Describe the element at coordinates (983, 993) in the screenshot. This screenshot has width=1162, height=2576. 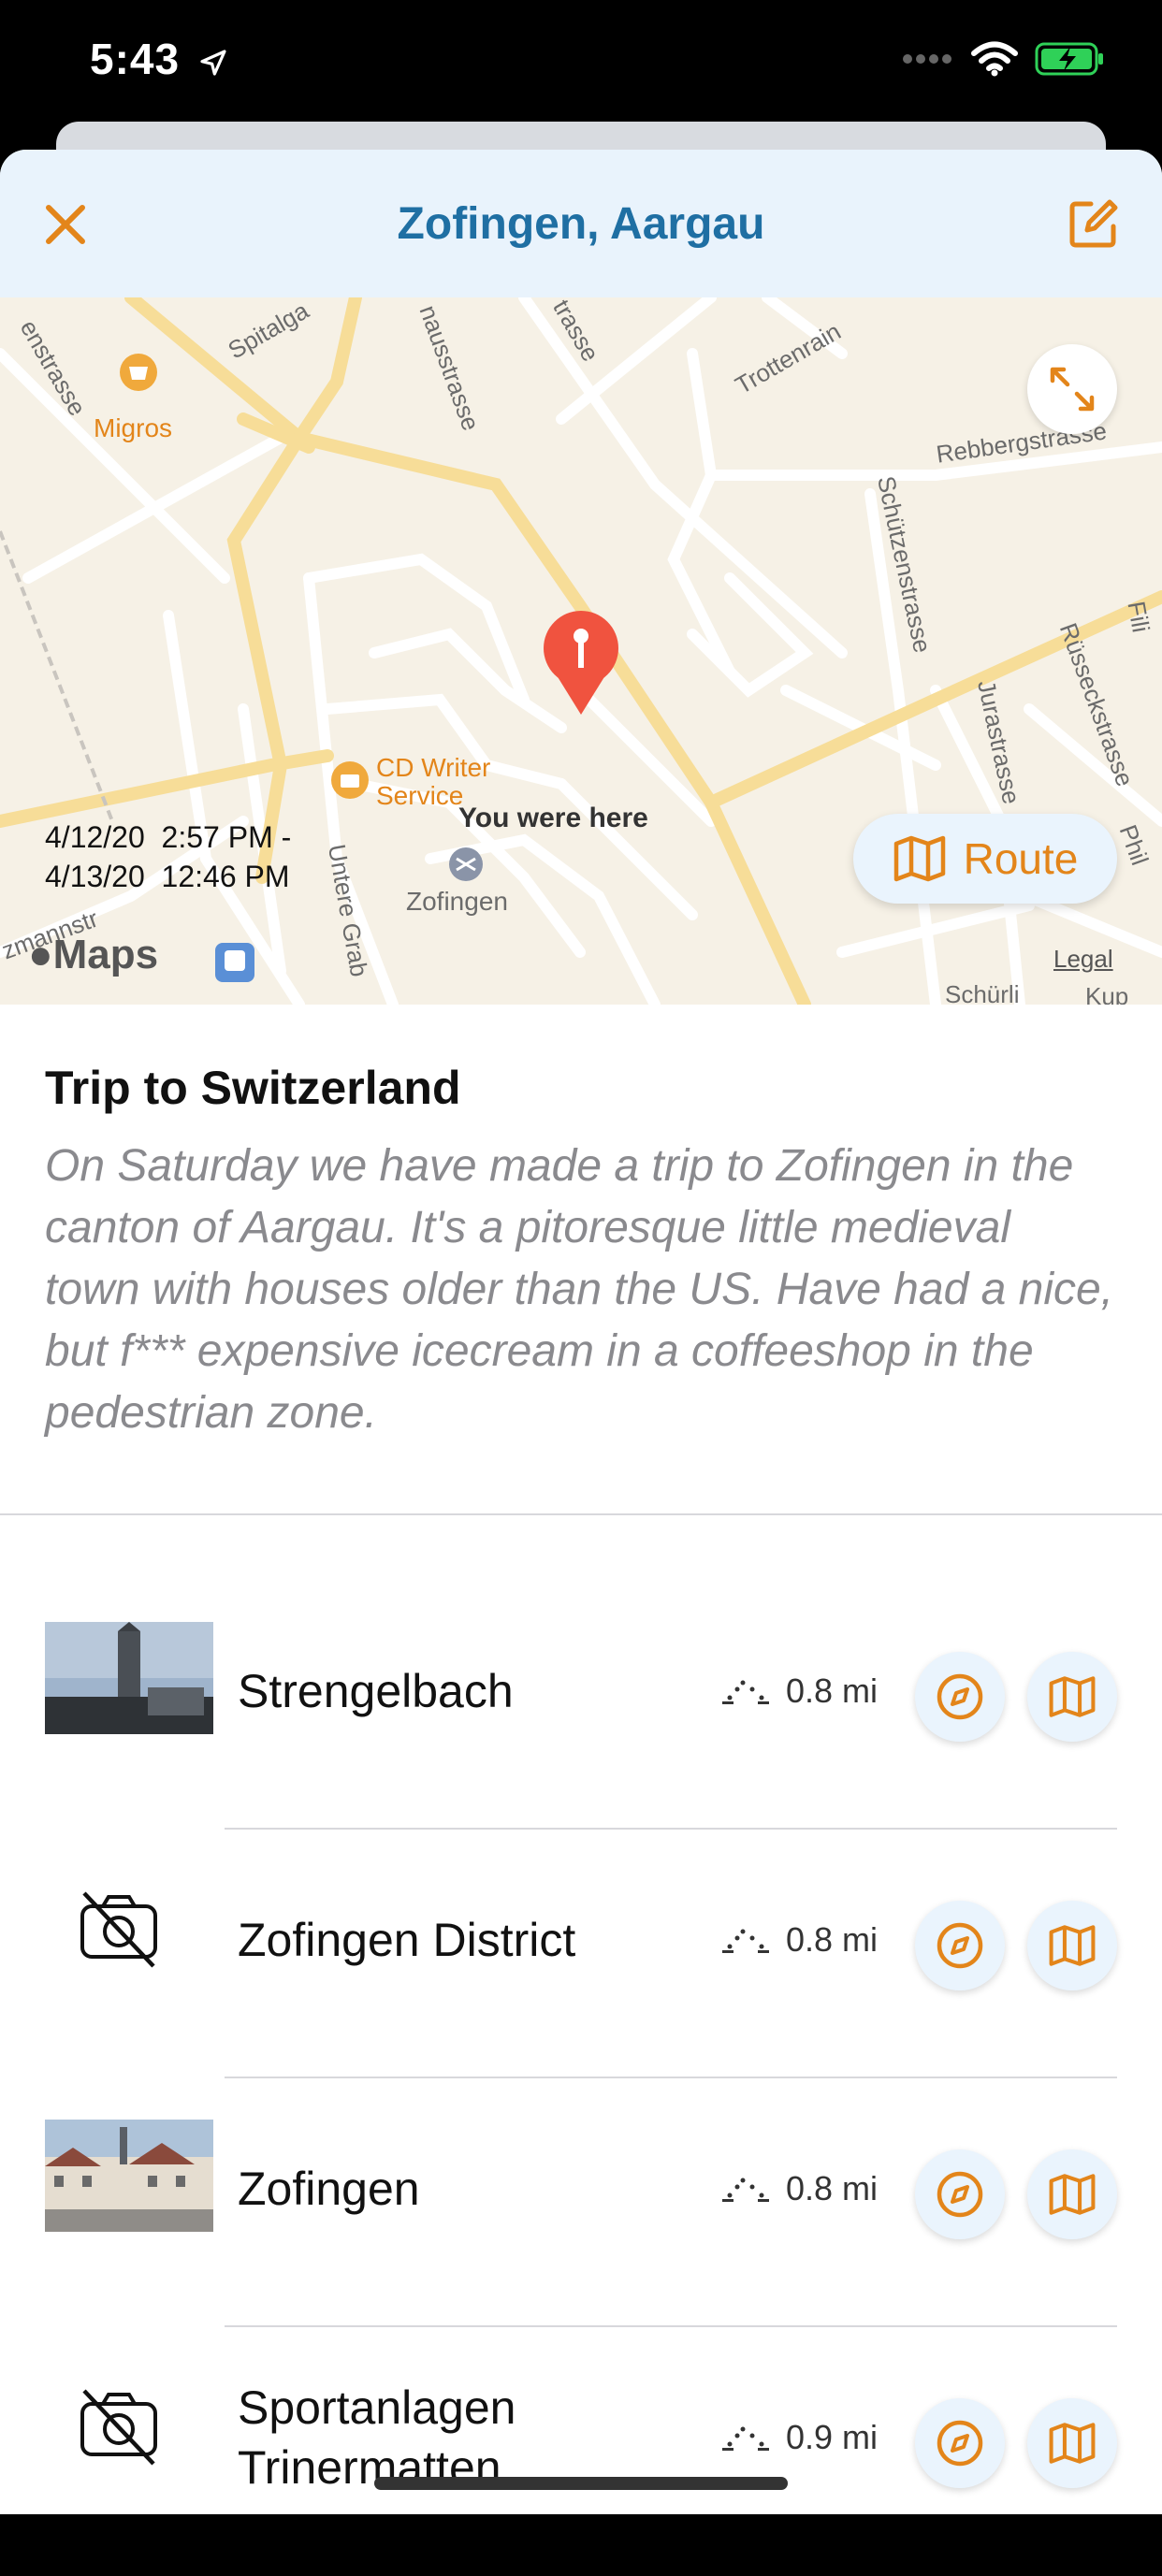
I see `map-label-schuerli: Schürli` at that location.